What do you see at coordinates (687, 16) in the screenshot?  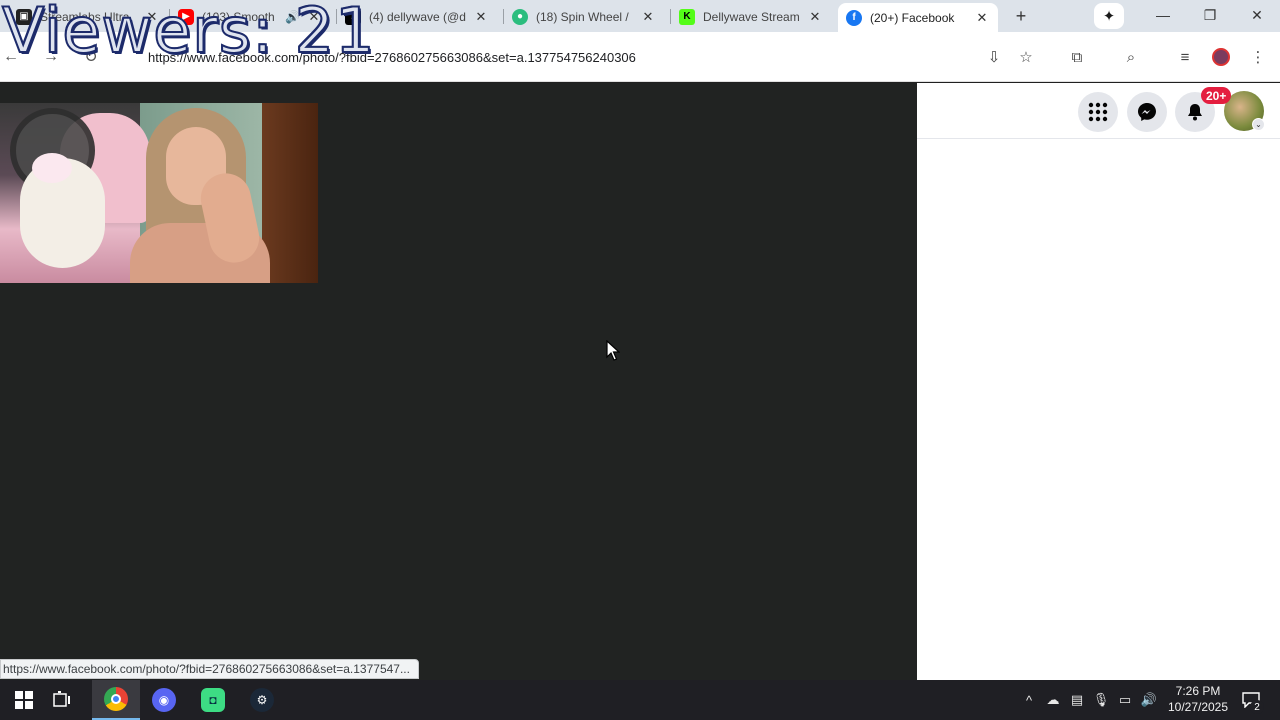 I see `kick-icon: K` at bounding box center [687, 16].